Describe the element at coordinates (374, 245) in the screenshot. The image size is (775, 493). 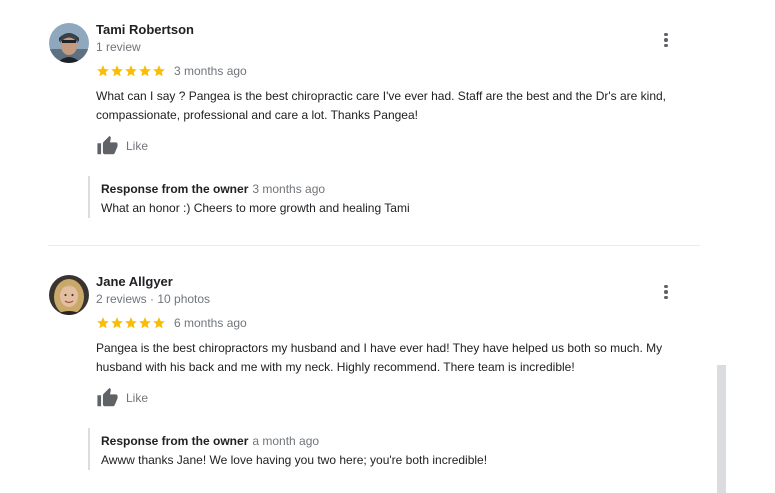
I see `review-divider` at that location.